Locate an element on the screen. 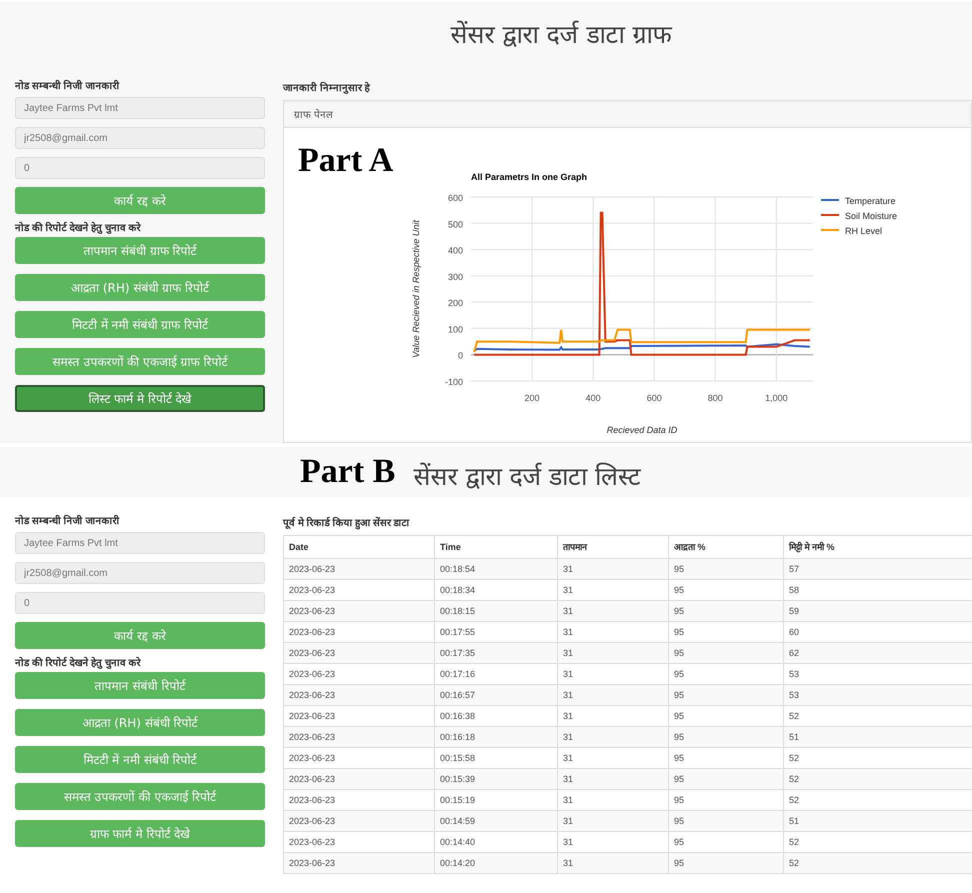  table-cell: 53 is located at coordinates (878, 695).